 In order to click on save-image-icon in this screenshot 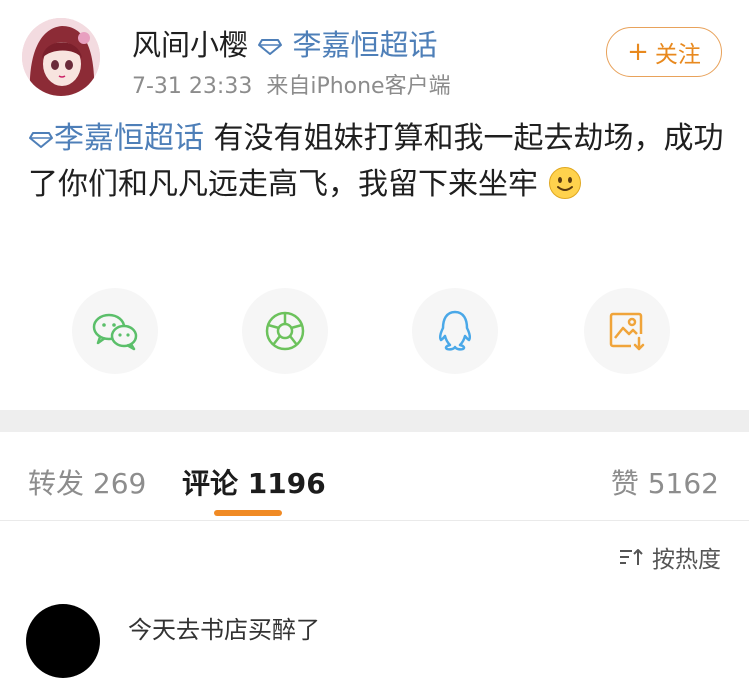, I will do `click(627, 331)`.